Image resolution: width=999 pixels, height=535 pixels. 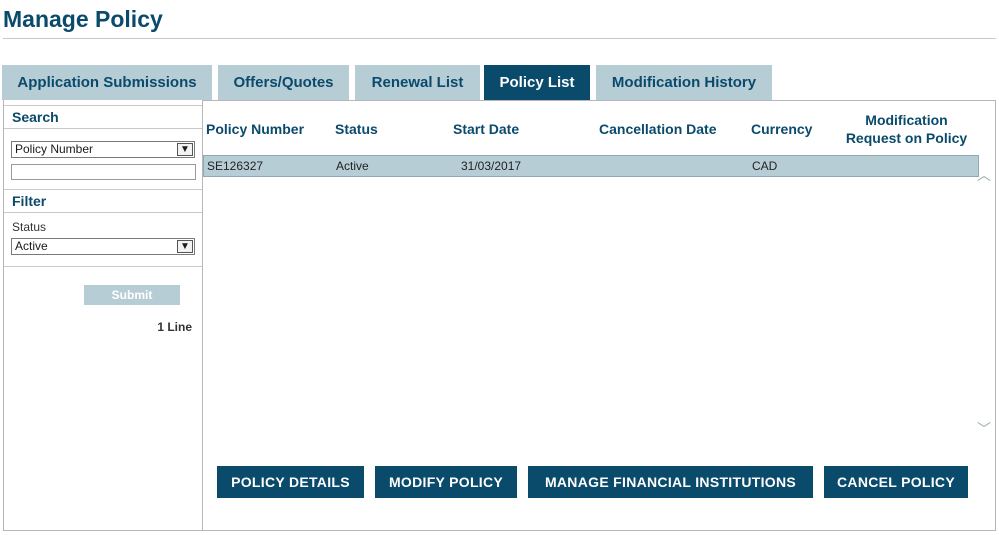 I want to click on tab-renewal-list: Renewal List, so click(x=417, y=82).